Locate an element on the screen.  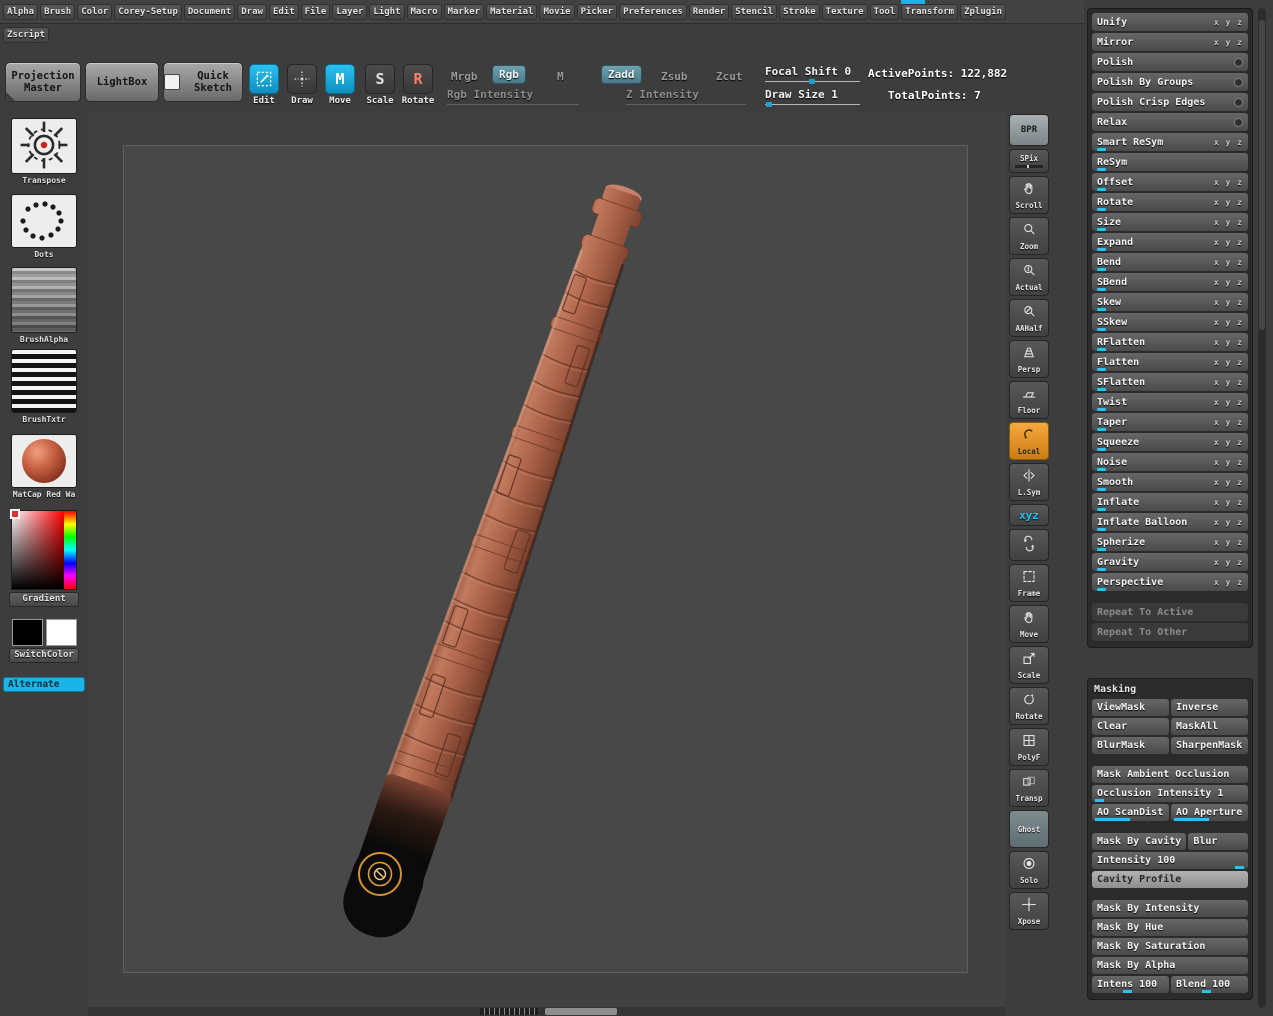
menu-item-edit: Edit is located at coordinates (283, 11).